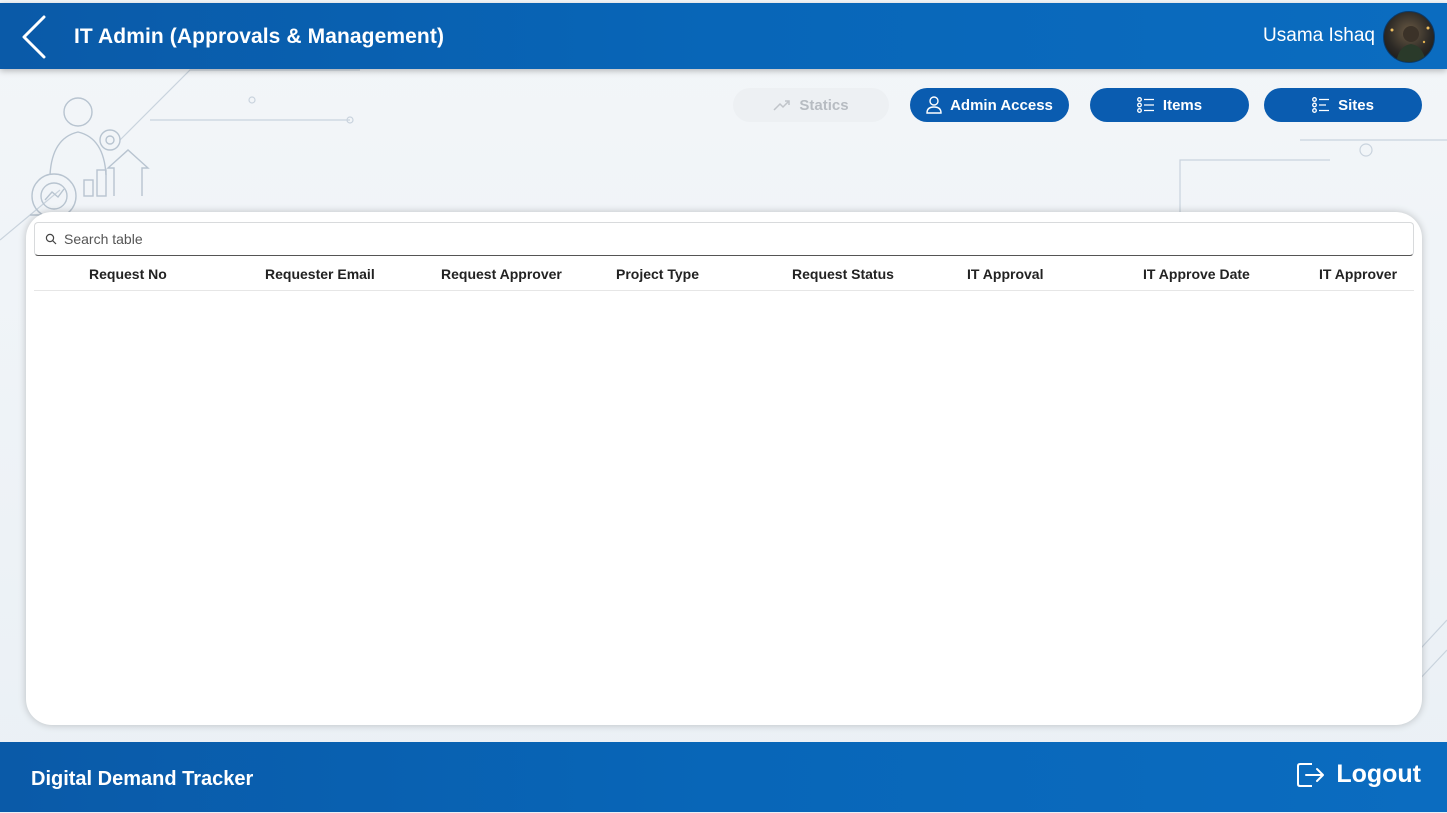 The height and width of the screenshot is (813, 1447). Describe the element at coordinates (320, 274) in the screenshot. I see `column-header-requester-email: Requester Email` at that location.